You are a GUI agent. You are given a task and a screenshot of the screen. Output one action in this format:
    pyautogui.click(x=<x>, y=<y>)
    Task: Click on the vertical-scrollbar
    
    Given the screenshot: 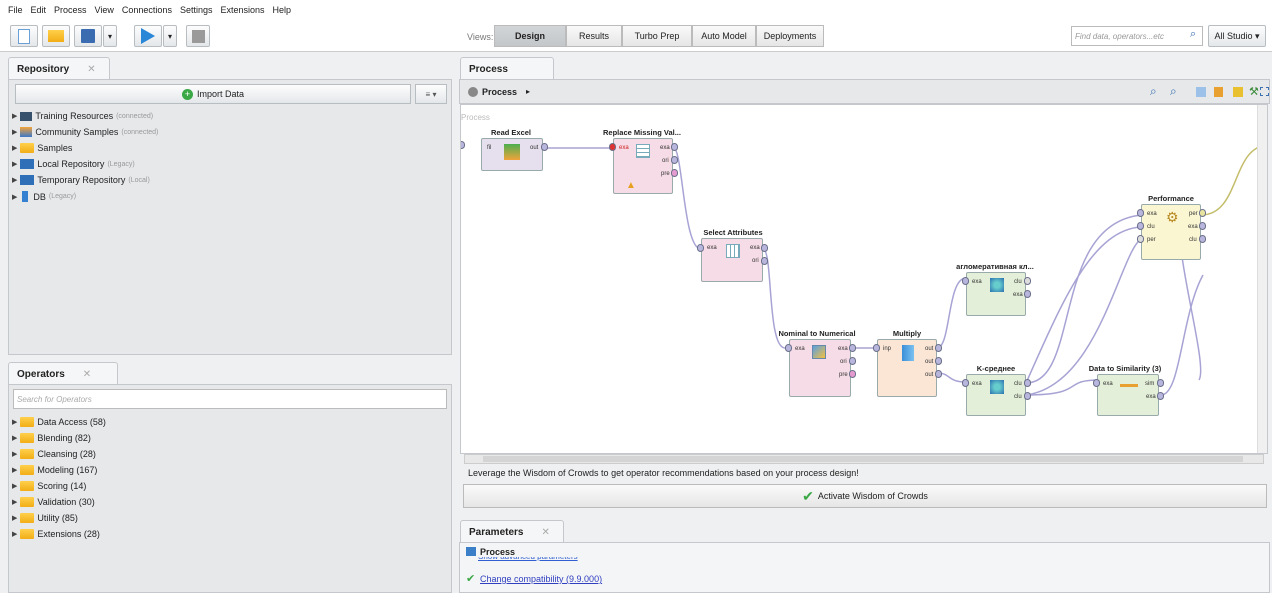 What is the action you would take?
    pyautogui.click(x=1262, y=279)
    